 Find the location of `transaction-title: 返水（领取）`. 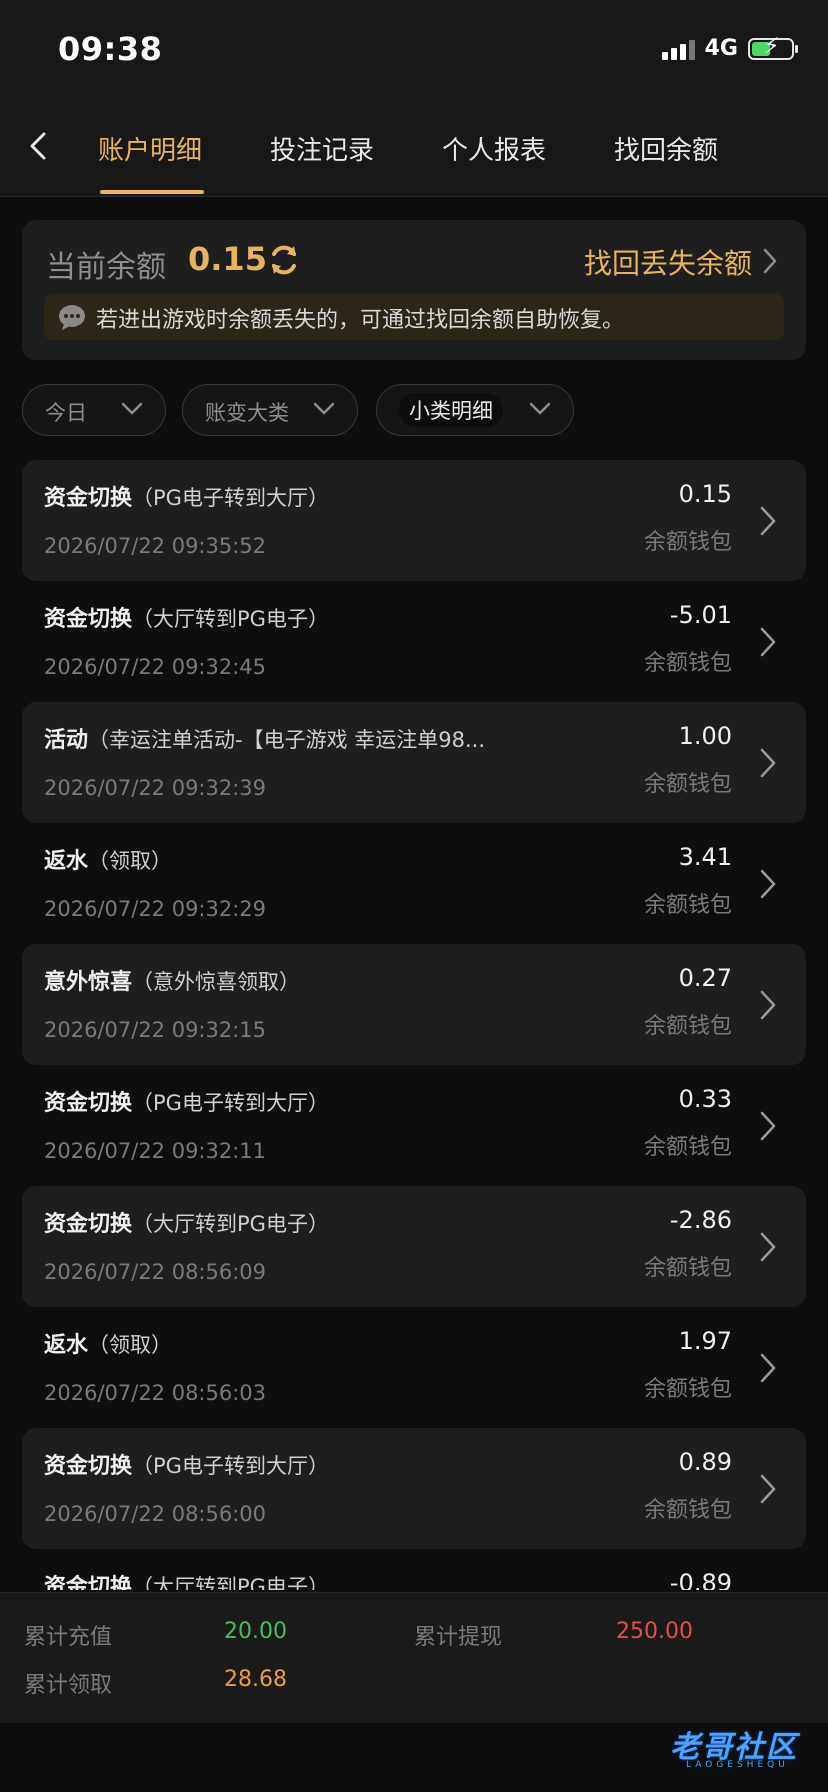

transaction-title: 返水（领取） is located at coordinates (108, 859).